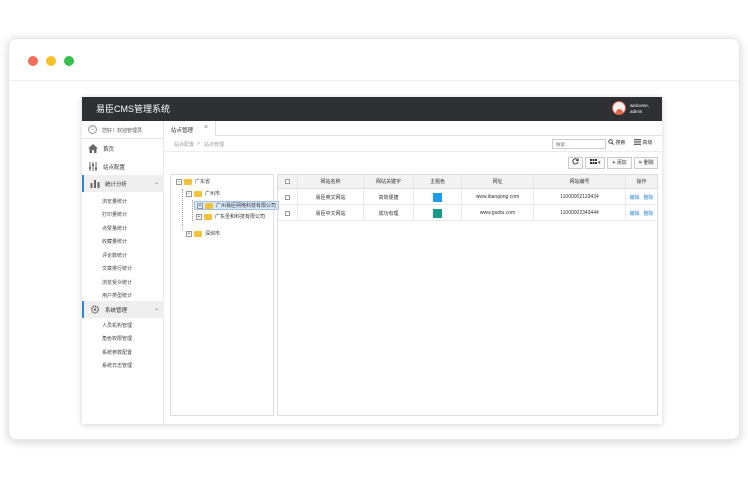  Describe the element at coordinates (184, 144) in the screenshot. I see `breadcrumb-item-config: 站点配置` at that location.